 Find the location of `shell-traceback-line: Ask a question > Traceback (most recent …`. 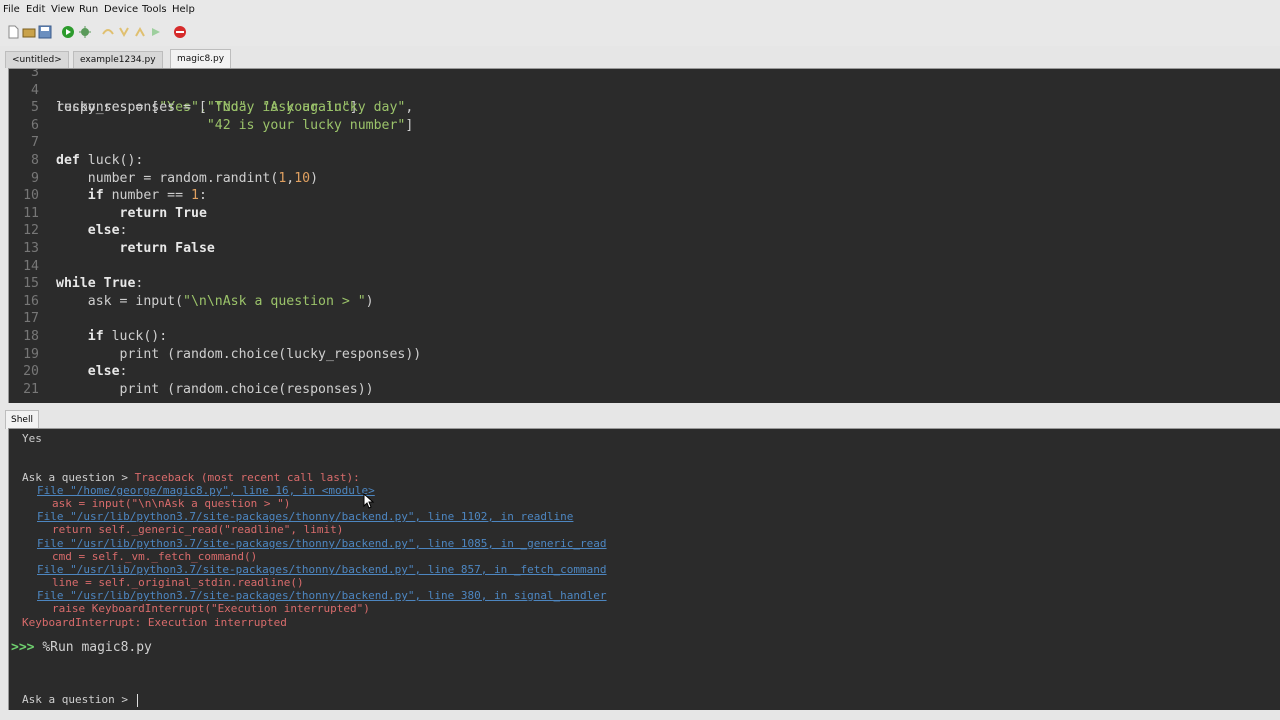

shell-traceback-line: Ask a question > Traceback (most recent … is located at coordinates (191, 477).